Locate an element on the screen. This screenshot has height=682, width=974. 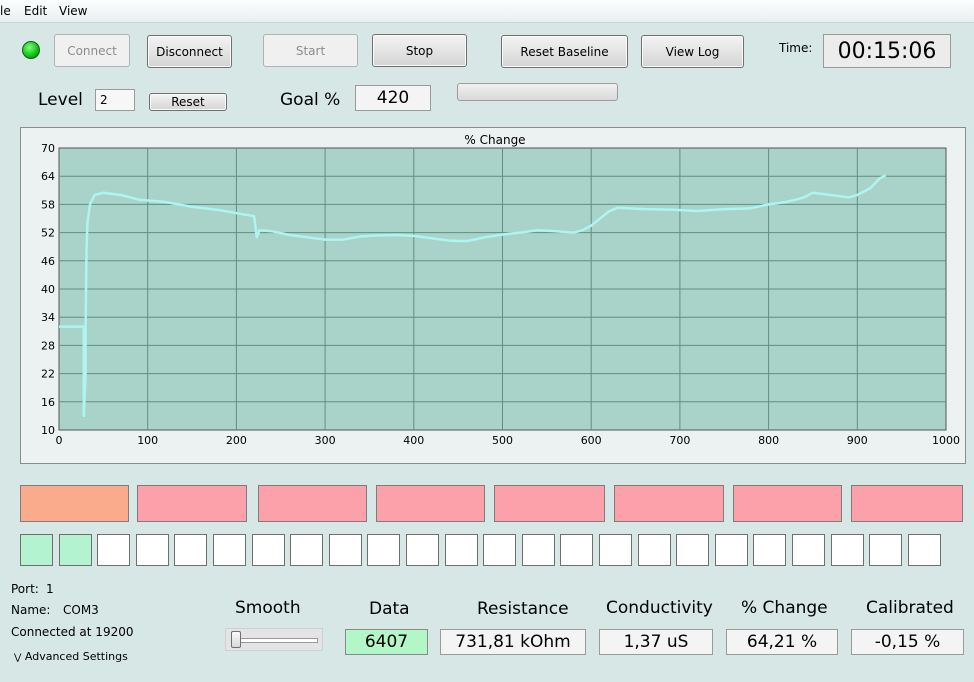
y-tick-label: 52 is located at coordinates (48, 233).